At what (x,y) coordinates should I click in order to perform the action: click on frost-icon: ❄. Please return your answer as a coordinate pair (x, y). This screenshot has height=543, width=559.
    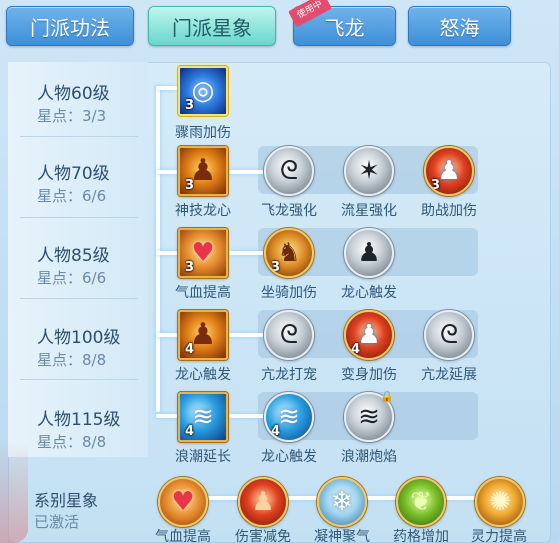
    Looking at the image, I should click on (342, 502).